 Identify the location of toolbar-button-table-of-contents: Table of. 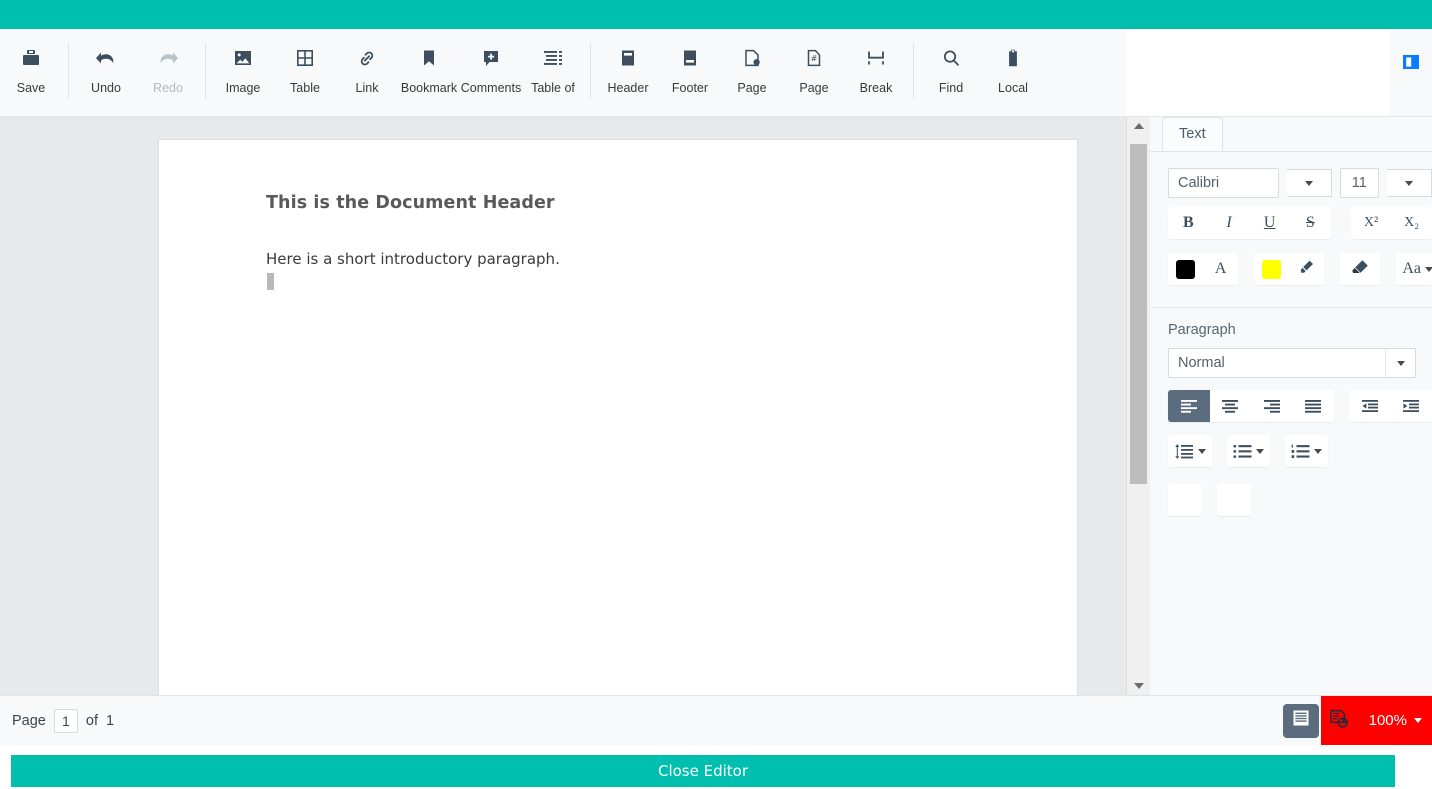
(553, 71).